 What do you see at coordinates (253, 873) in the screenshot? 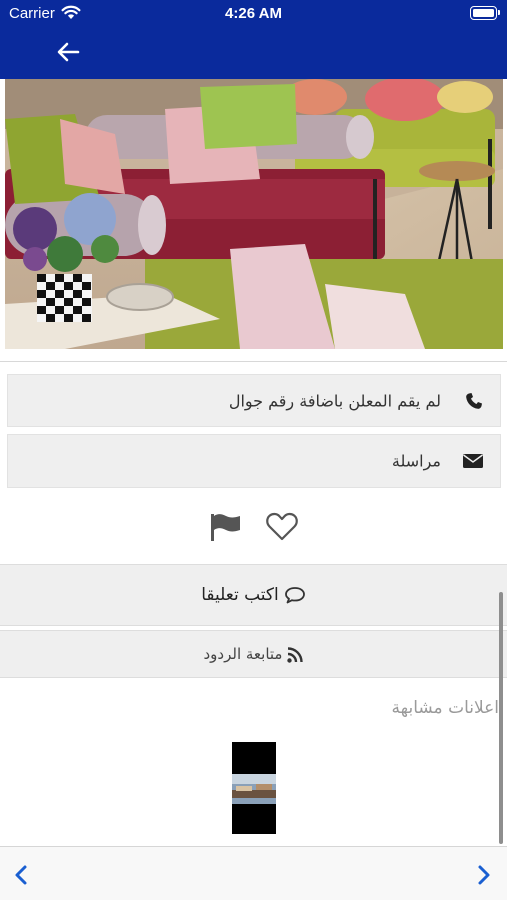
I see `bottom-nav-bar` at bounding box center [253, 873].